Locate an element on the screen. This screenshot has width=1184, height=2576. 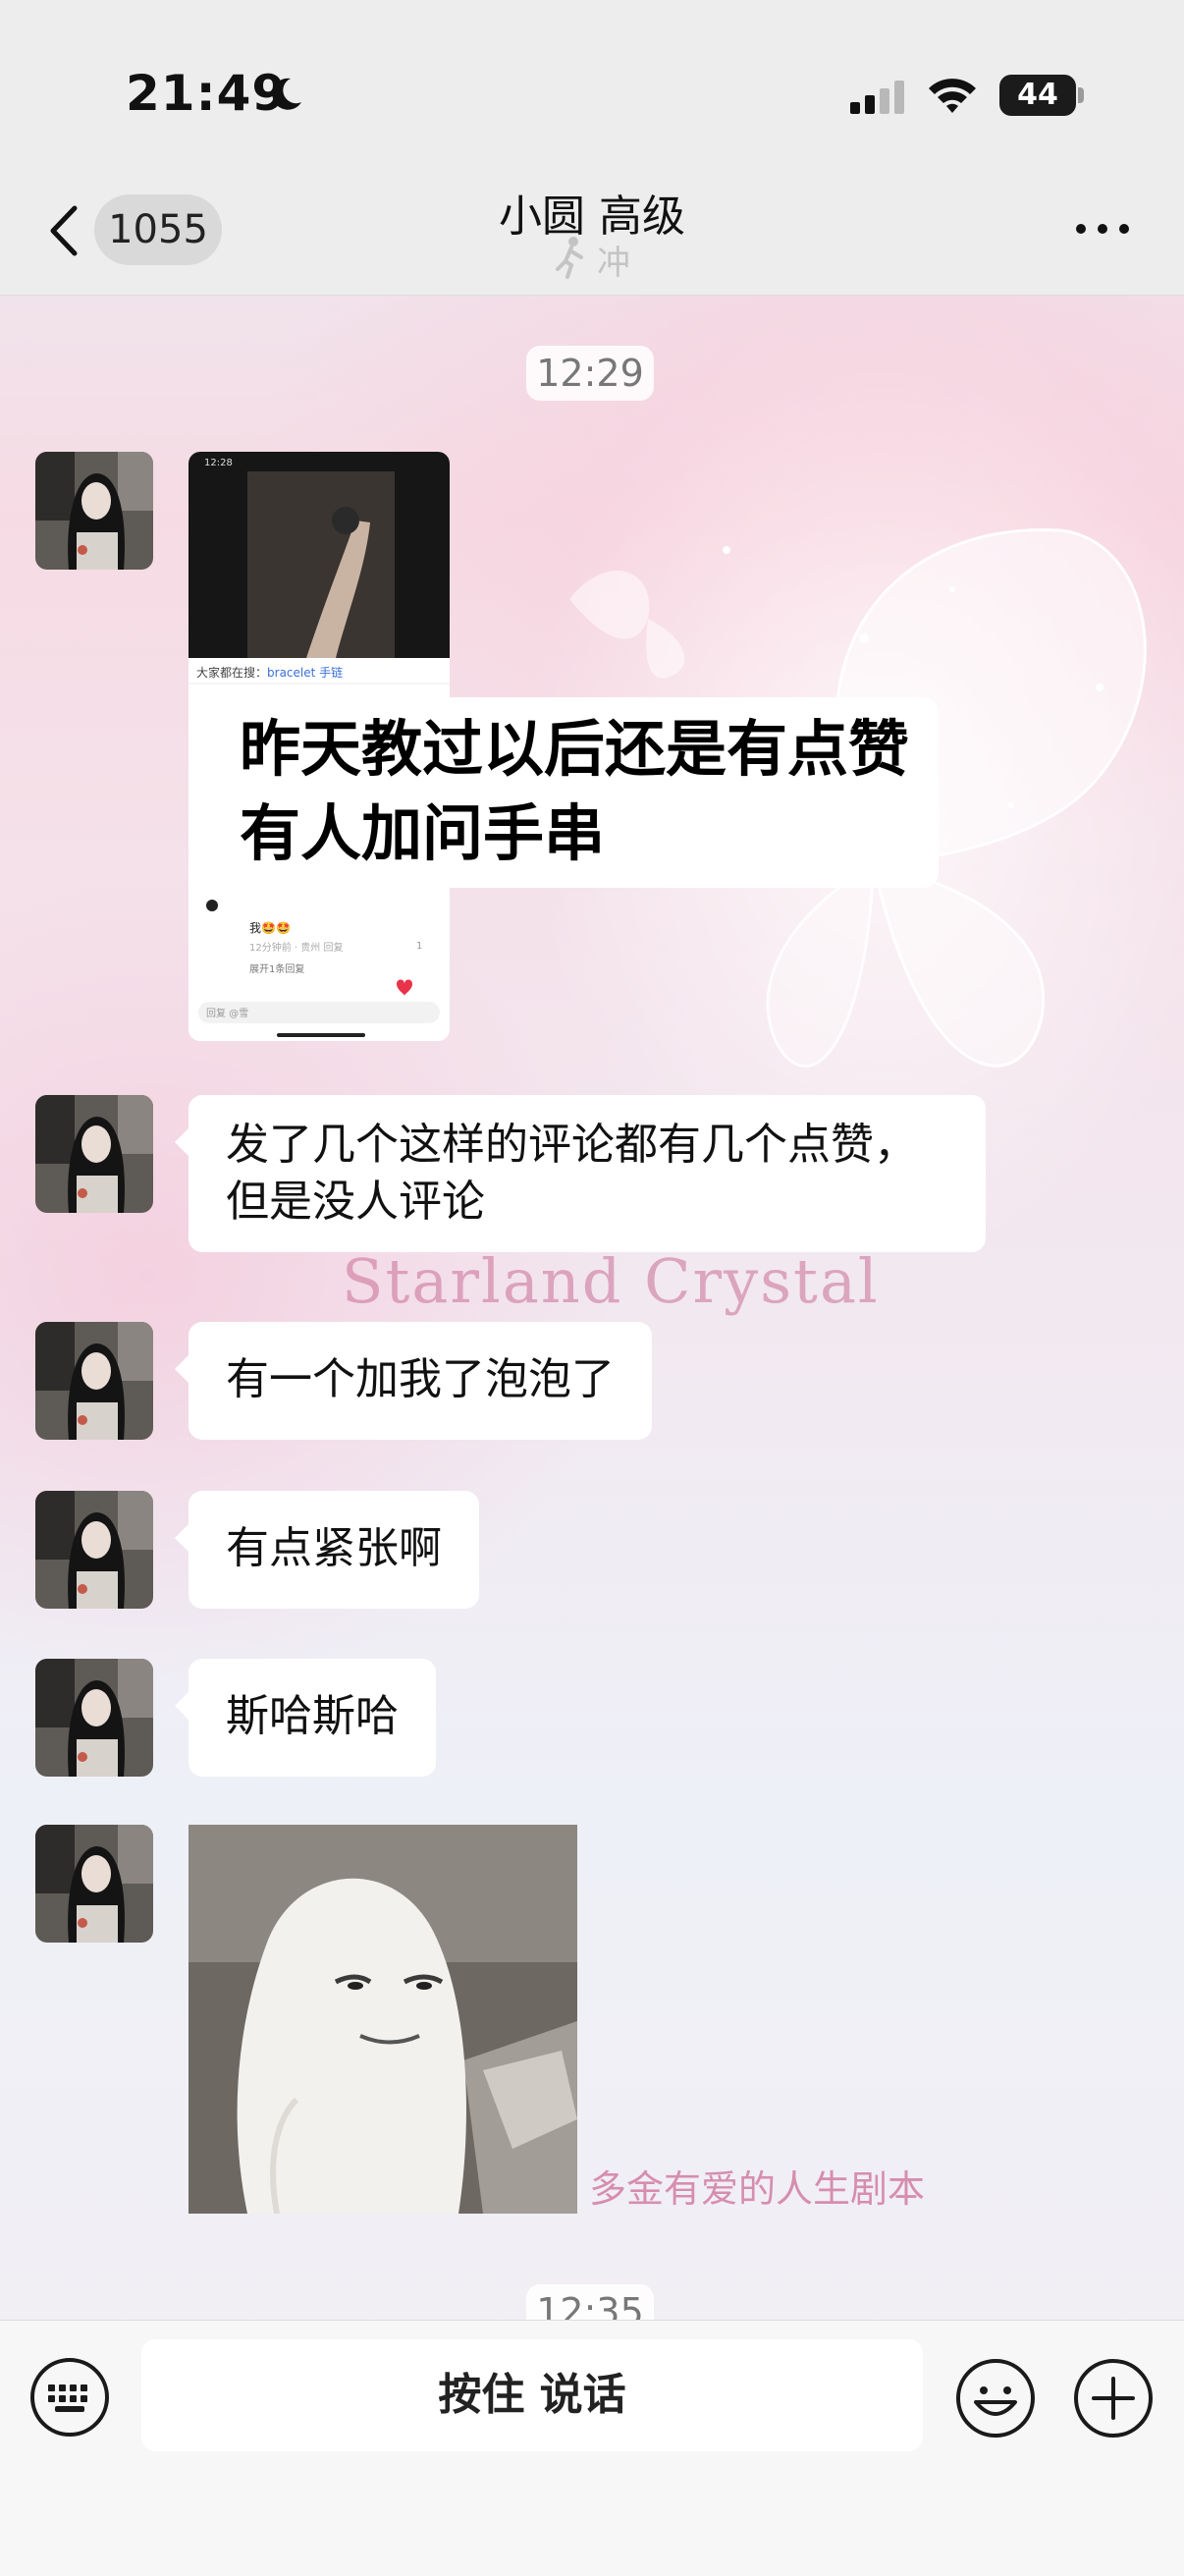
white-creature-sticker is located at coordinates (382, 2020).